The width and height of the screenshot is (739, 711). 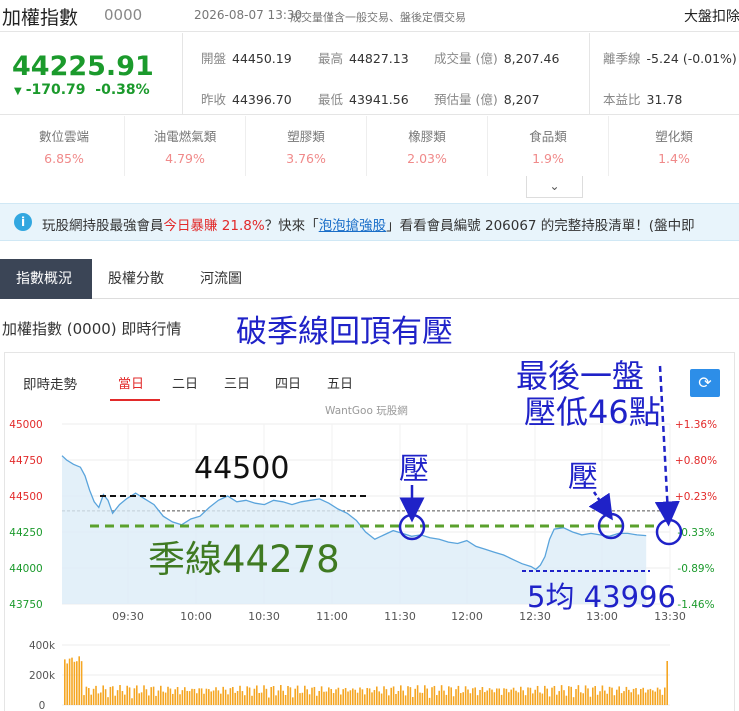 What do you see at coordinates (695, 533) in the screenshot?
I see `pct-tick-label: -0.33%` at bounding box center [695, 533].